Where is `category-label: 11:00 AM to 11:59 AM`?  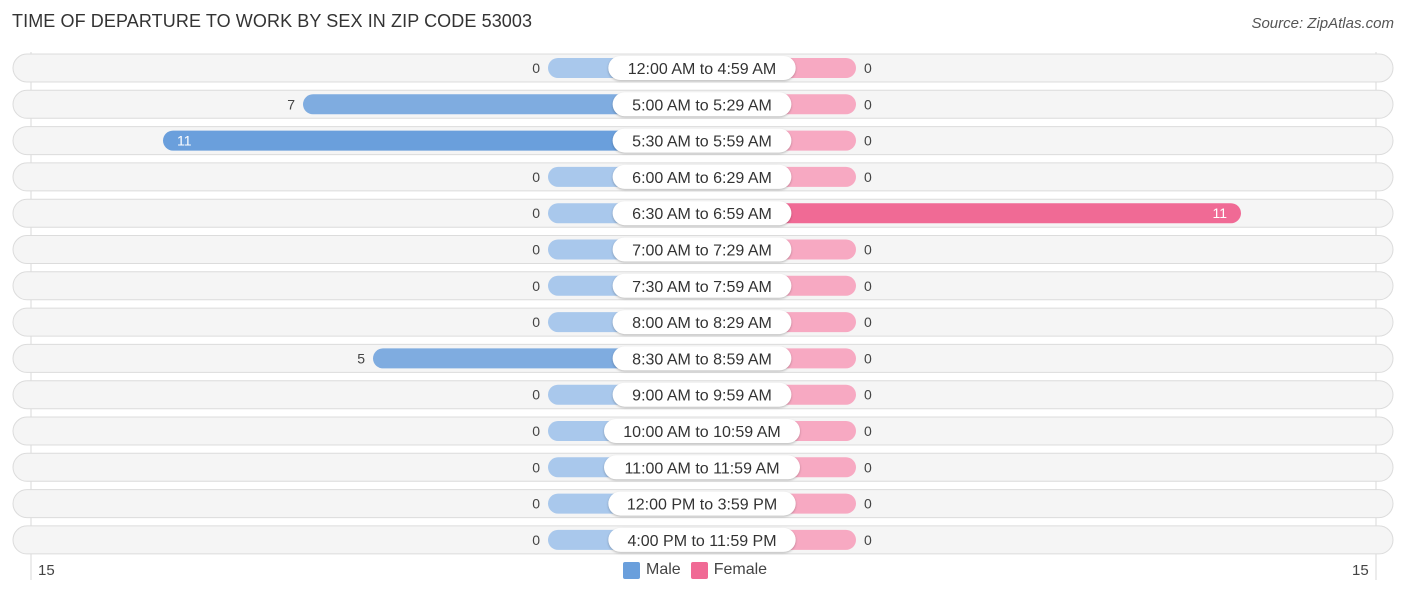
category-label: 11:00 AM to 11:59 AM is located at coordinates (701, 468).